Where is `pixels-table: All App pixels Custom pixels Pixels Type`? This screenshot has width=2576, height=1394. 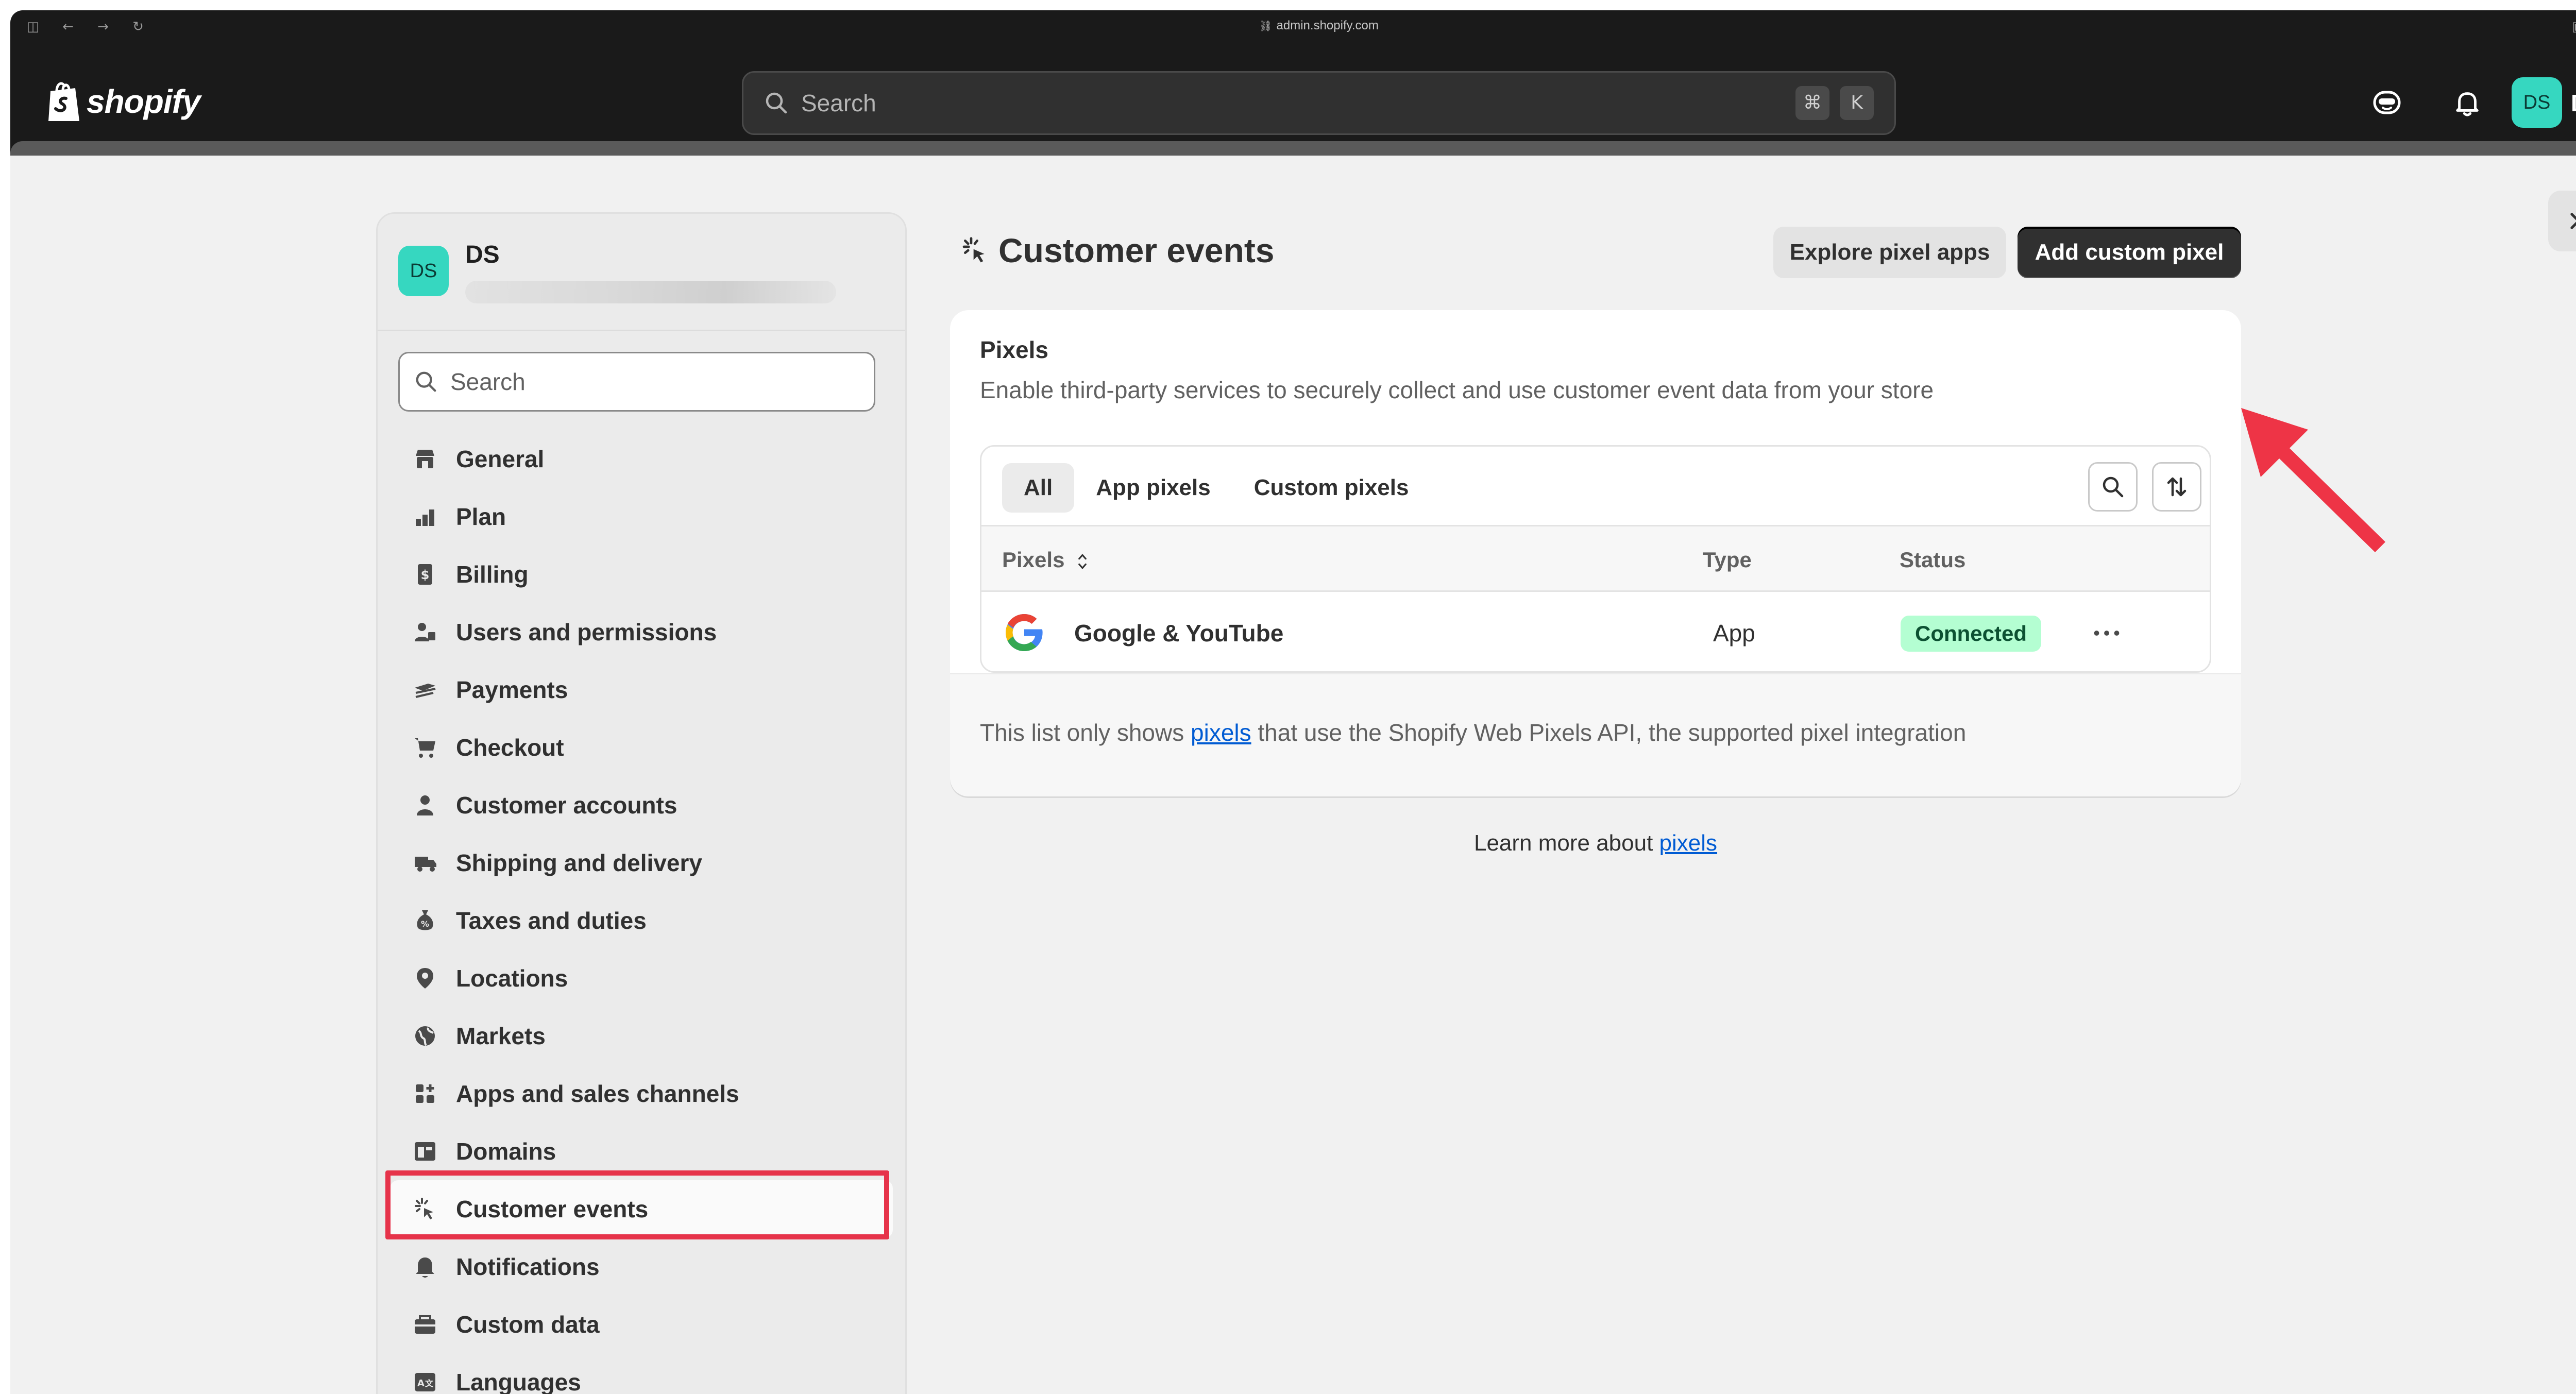 pixels-table: All App pixels Custom pixels Pixels Type is located at coordinates (1595, 559).